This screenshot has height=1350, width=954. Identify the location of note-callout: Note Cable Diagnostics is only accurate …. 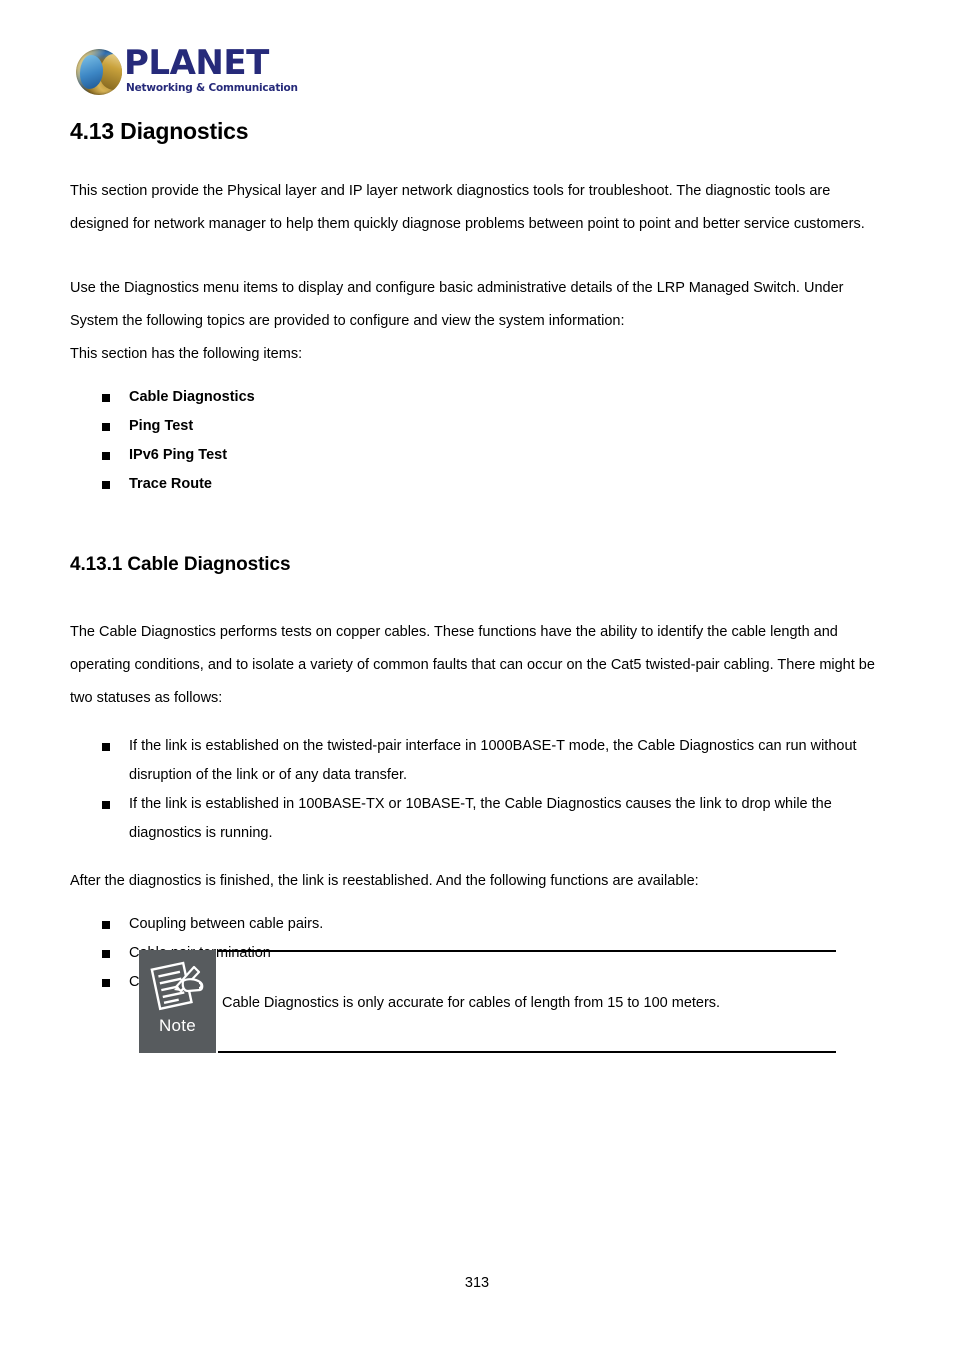
(489, 1002).